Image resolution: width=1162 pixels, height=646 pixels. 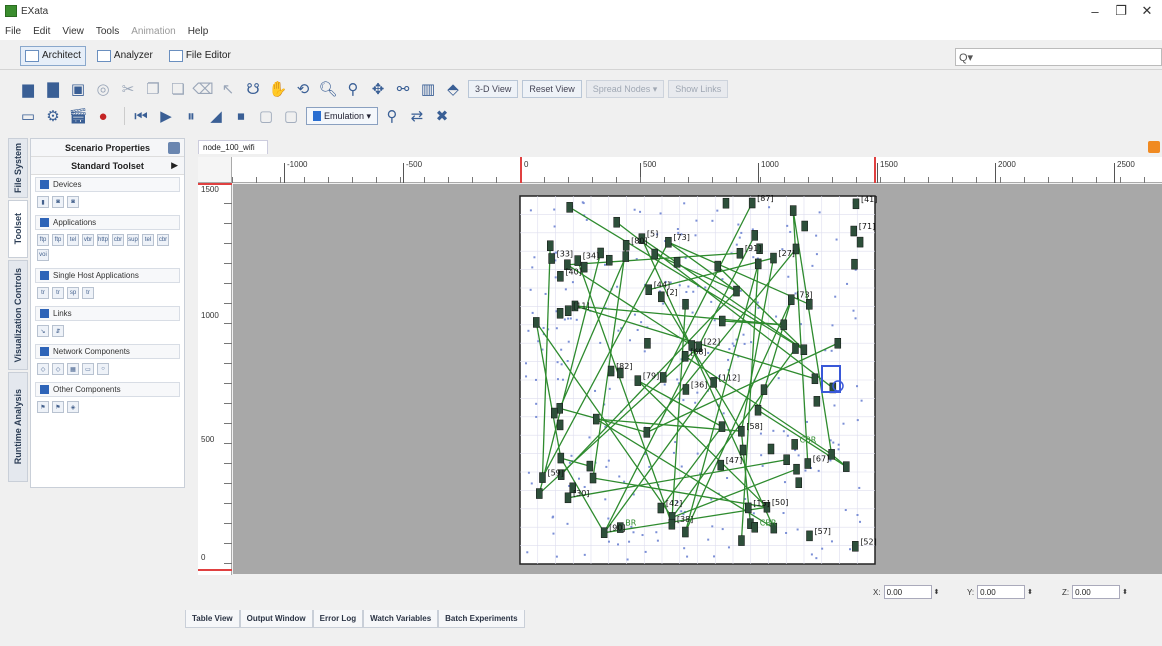 I want to click on y-field: 0.00, so click(x=1001, y=592).